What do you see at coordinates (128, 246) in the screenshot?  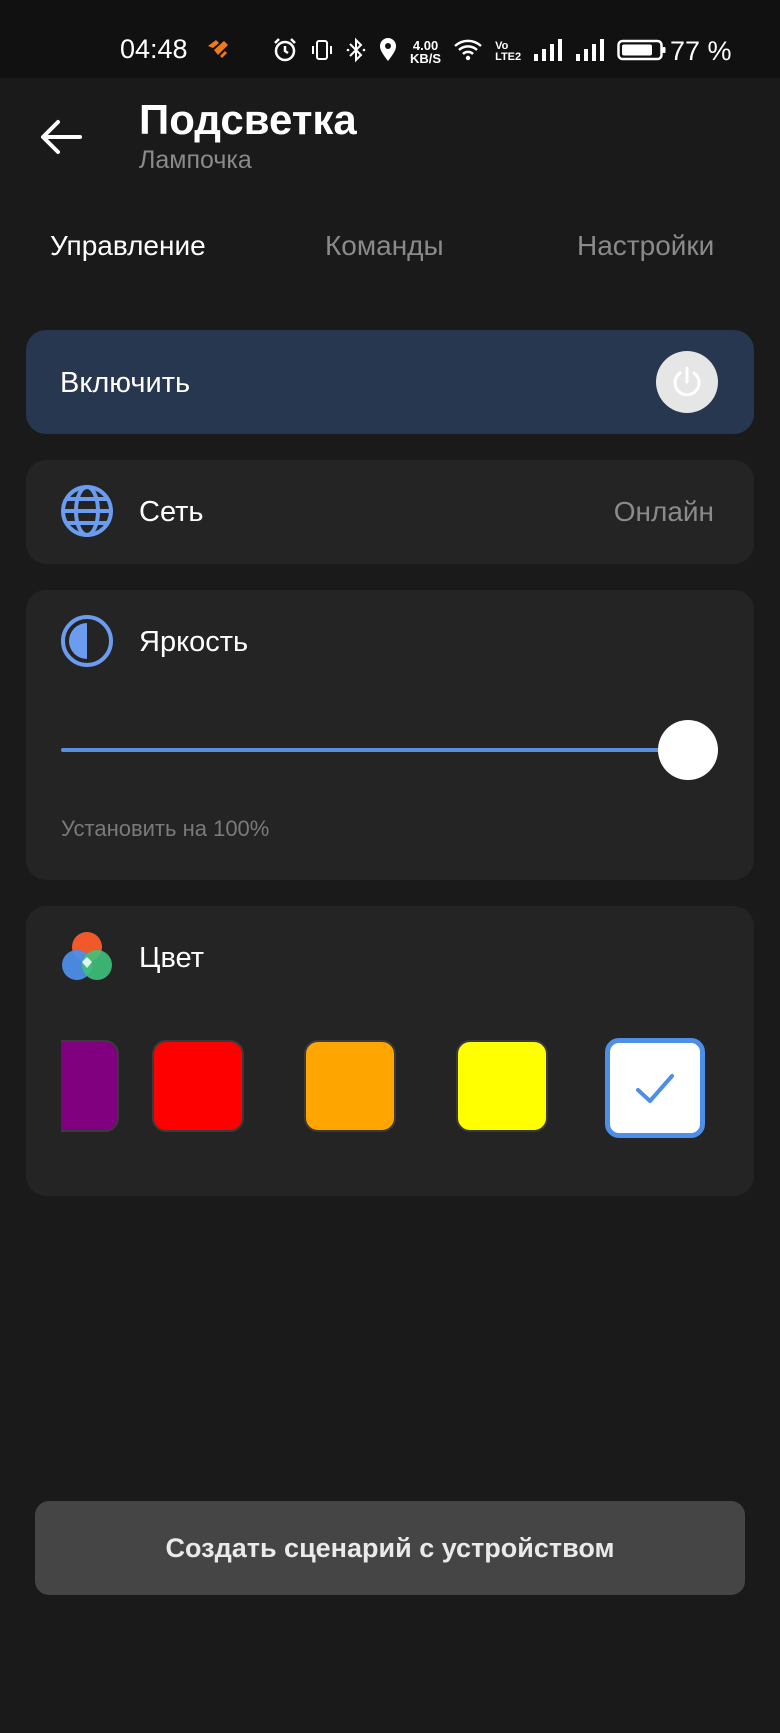 I see `tab-control: Управление` at bounding box center [128, 246].